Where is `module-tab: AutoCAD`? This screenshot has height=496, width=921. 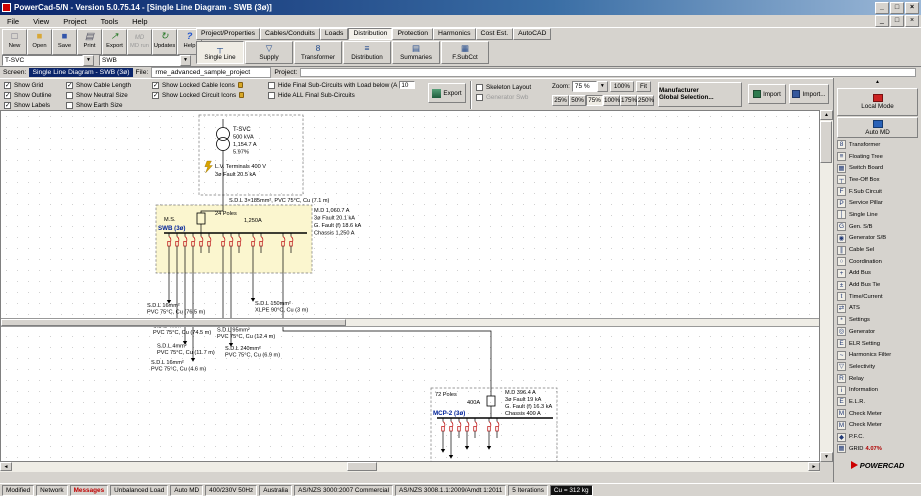
module-tab: AutoCAD is located at coordinates (532, 34).